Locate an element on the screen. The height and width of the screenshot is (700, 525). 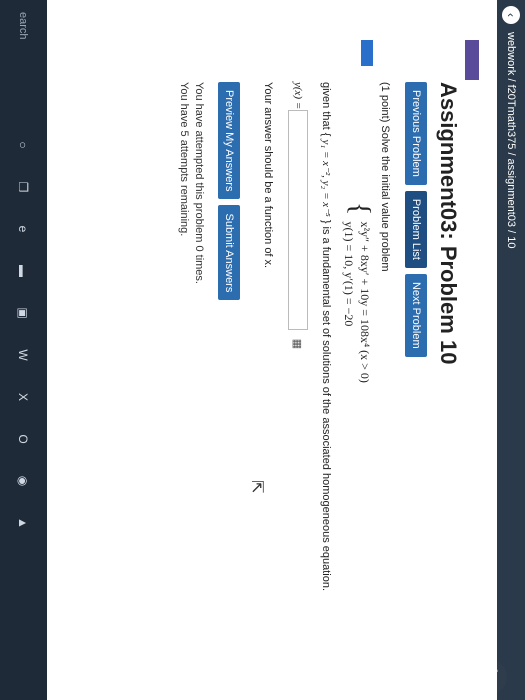
previous-problem-button: Previous Problem is located at coordinates (416, 133).